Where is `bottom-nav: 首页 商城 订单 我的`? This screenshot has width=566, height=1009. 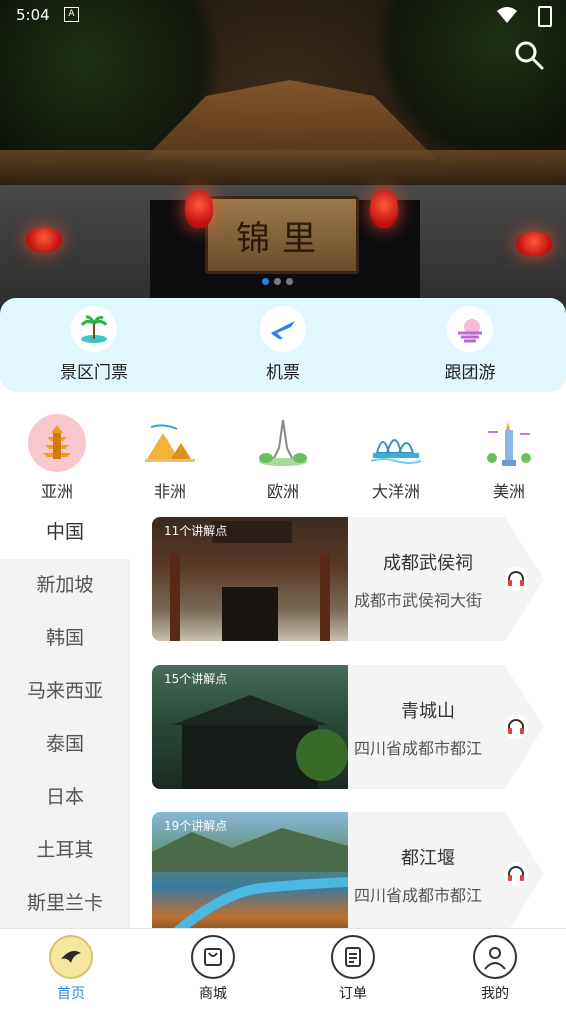 bottom-nav: 首页 商城 订单 我的 is located at coordinates (283, 968).